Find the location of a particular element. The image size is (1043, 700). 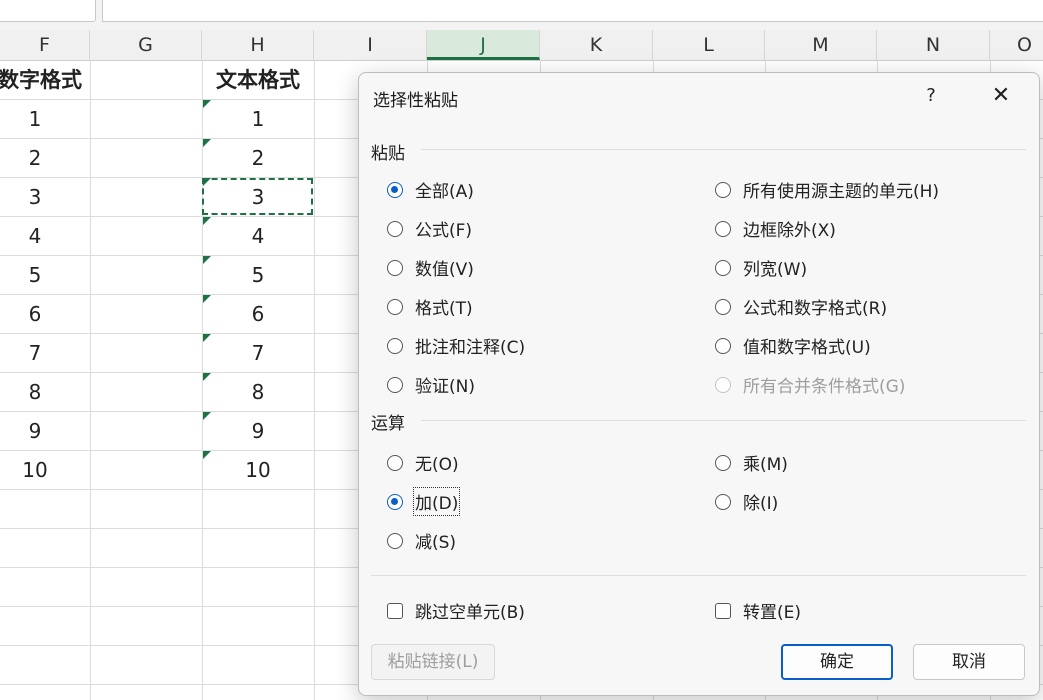

cell-f: 8 is located at coordinates (40, 392).